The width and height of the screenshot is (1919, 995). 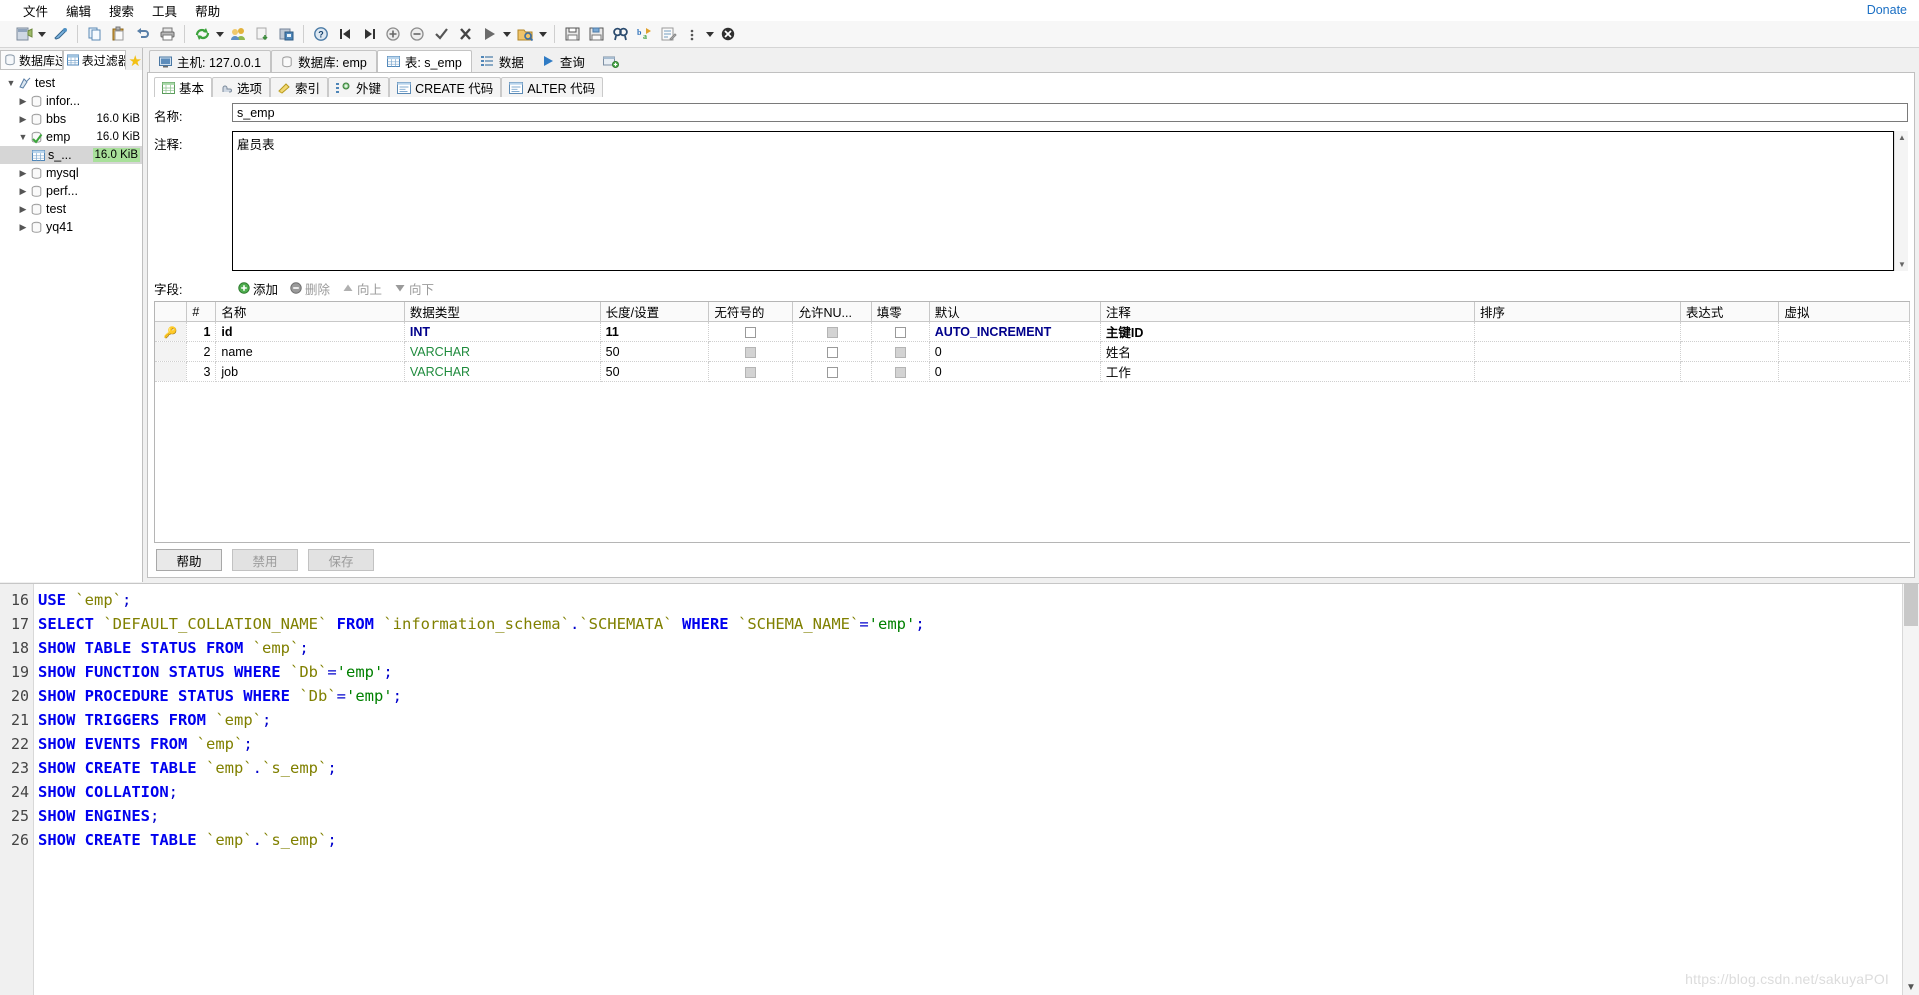 What do you see at coordinates (620, 34) in the screenshot?
I see `find-icon` at bounding box center [620, 34].